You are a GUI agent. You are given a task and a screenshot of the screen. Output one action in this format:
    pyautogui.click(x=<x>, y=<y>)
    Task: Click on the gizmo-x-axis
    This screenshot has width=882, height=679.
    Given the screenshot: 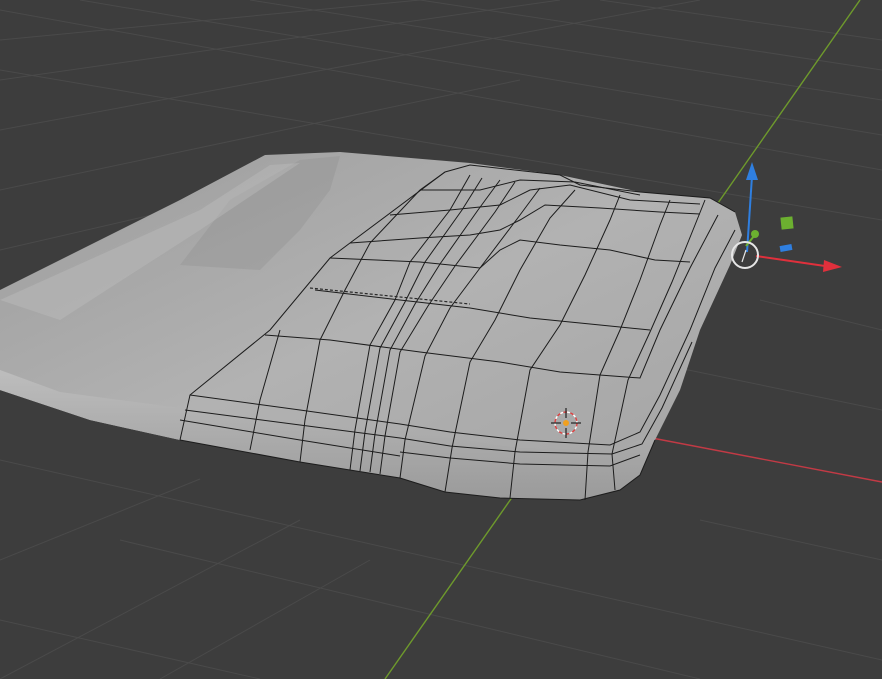 What is the action you would take?
    pyautogui.click(x=790, y=261)
    